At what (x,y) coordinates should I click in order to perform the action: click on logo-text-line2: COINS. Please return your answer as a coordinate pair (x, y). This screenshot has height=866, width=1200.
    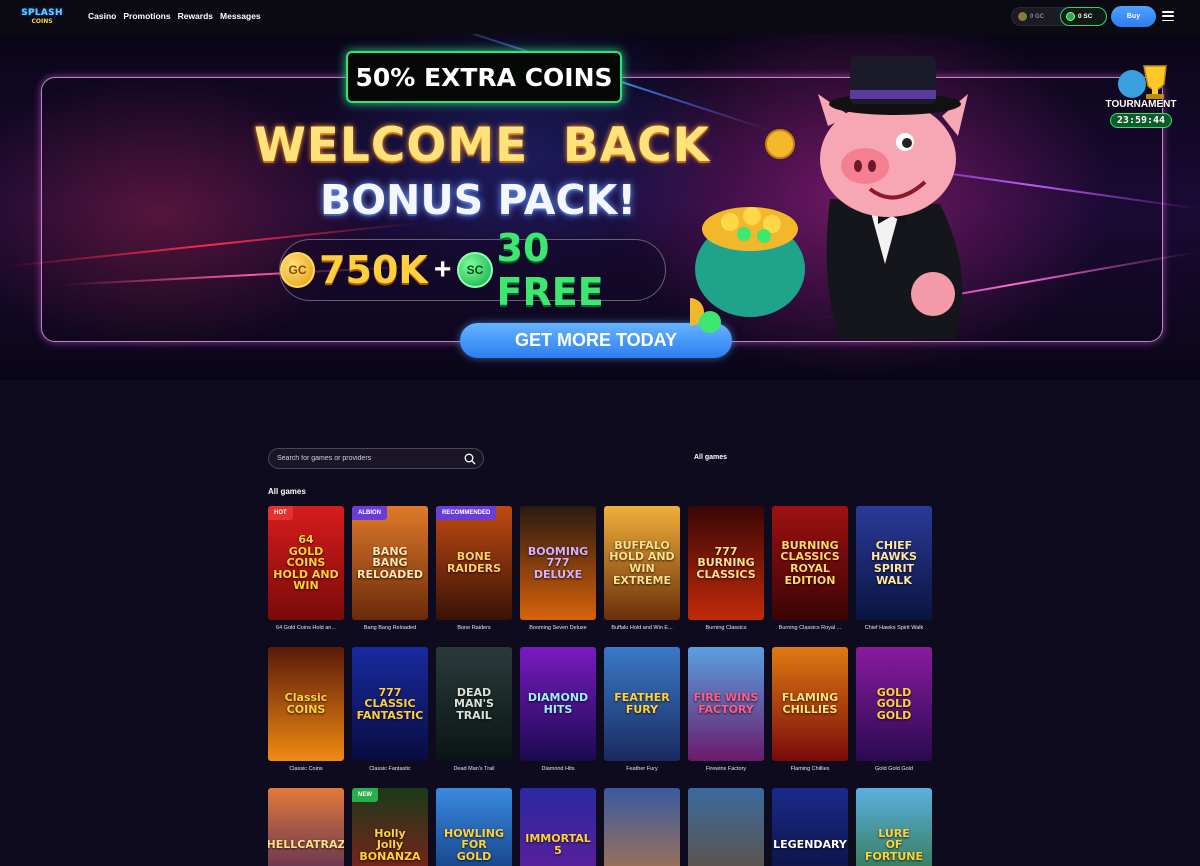
    Looking at the image, I should click on (42, 21).